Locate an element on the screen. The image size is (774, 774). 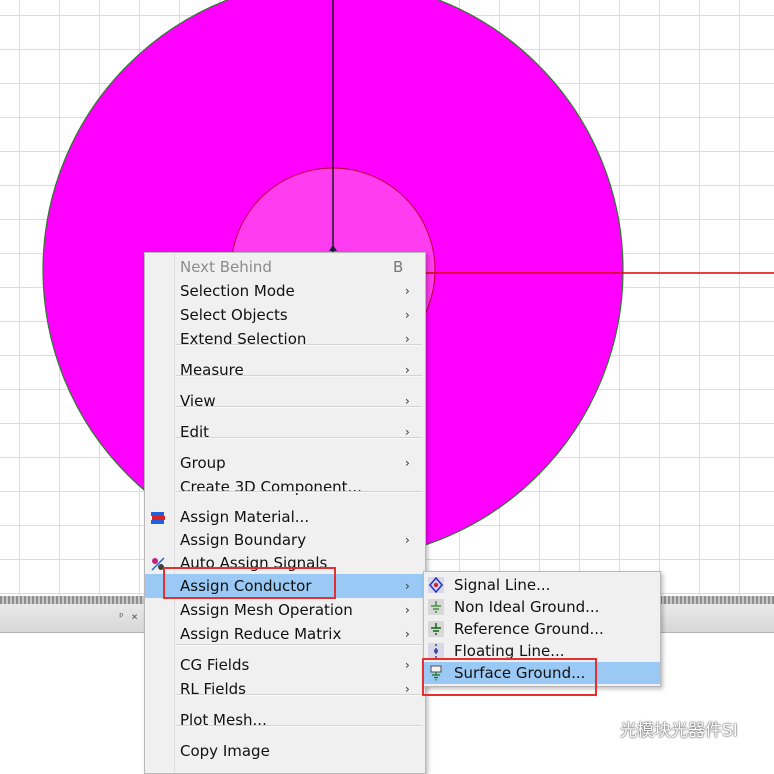
menu-item-label: Selection Mode is located at coordinates (237, 291).